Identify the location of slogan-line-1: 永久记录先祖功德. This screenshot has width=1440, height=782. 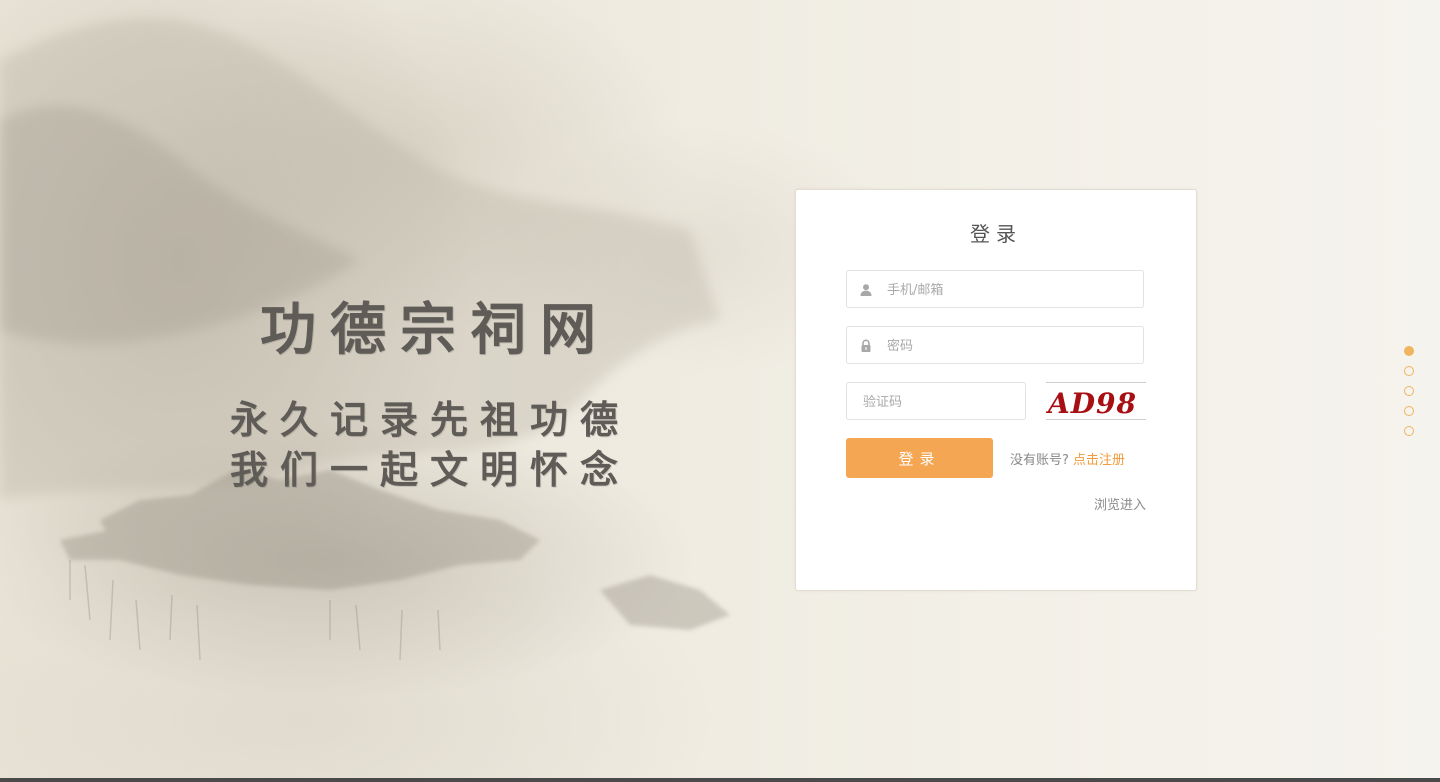
(429, 419).